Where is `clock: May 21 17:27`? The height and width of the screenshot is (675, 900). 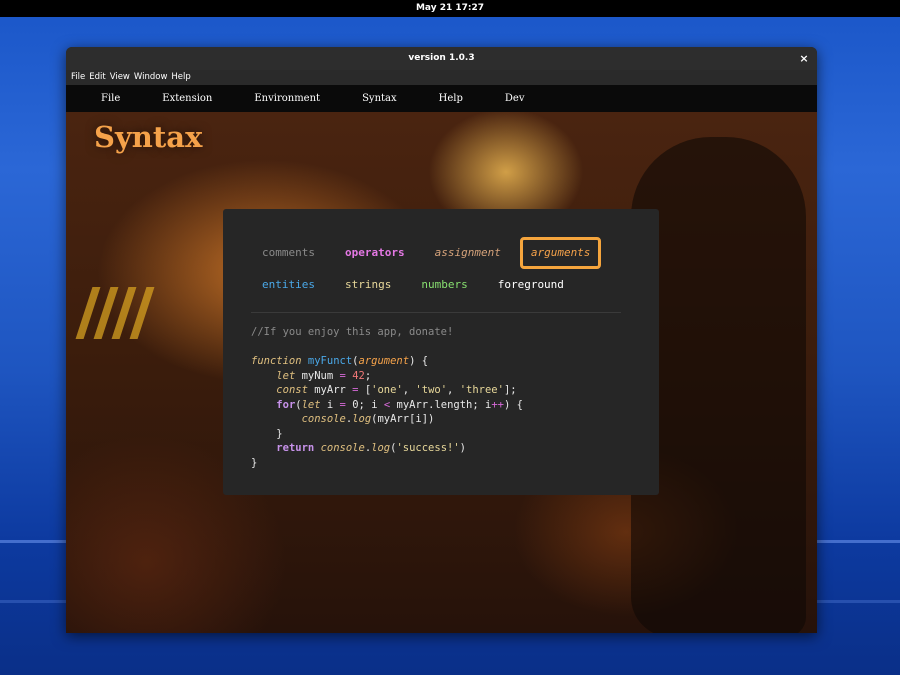
clock: May 21 17:27 is located at coordinates (450, 8).